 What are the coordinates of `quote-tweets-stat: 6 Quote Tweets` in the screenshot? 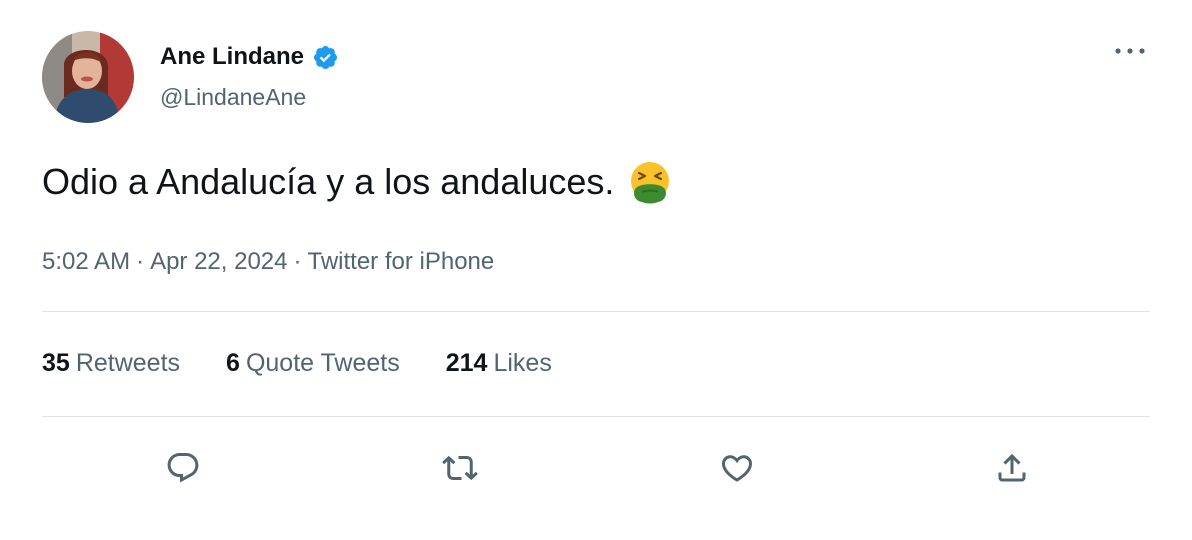 It's located at (313, 363).